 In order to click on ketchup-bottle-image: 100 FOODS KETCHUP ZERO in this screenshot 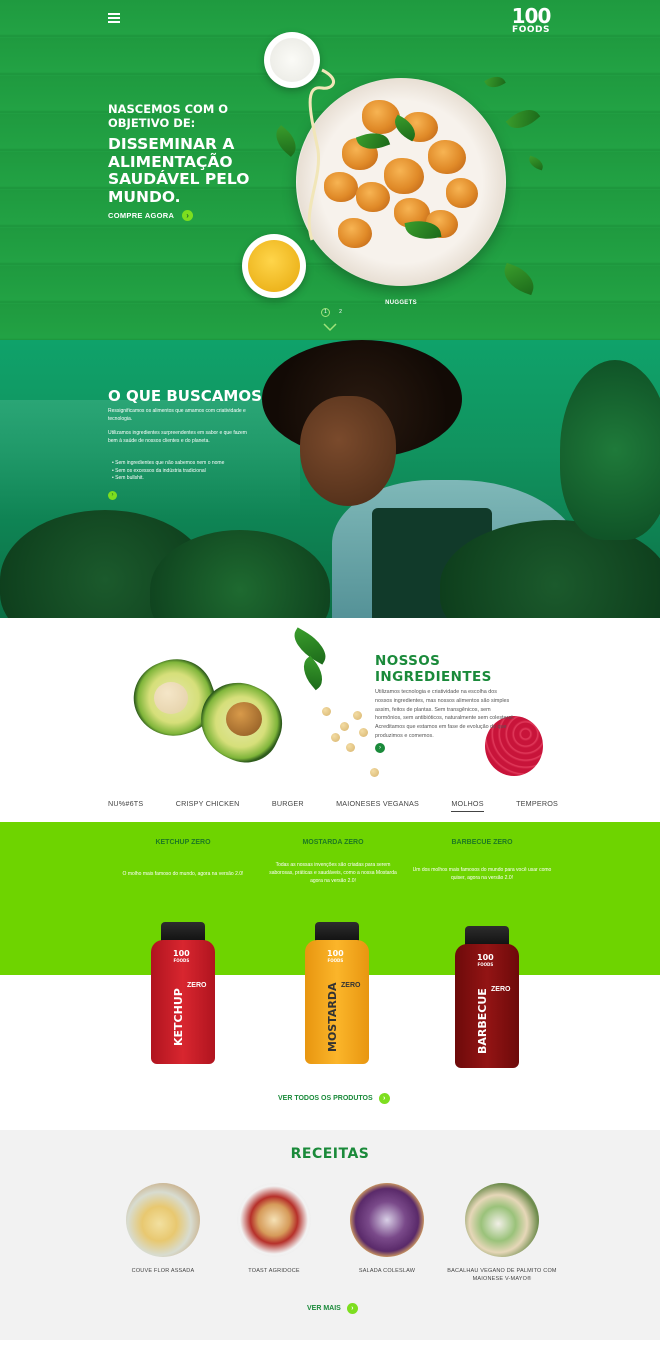, I will do `click(183, 993)`.